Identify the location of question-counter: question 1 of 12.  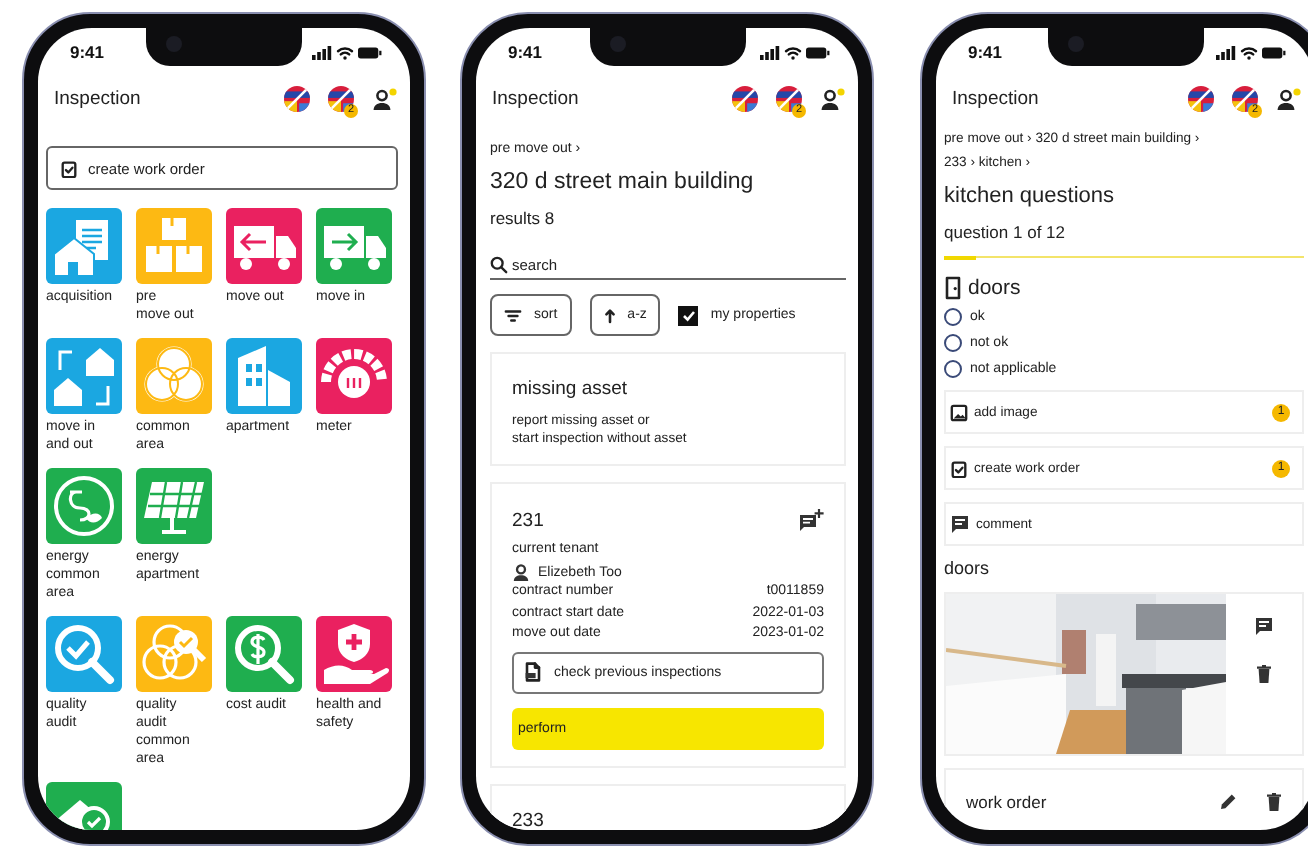
(1004, 232).